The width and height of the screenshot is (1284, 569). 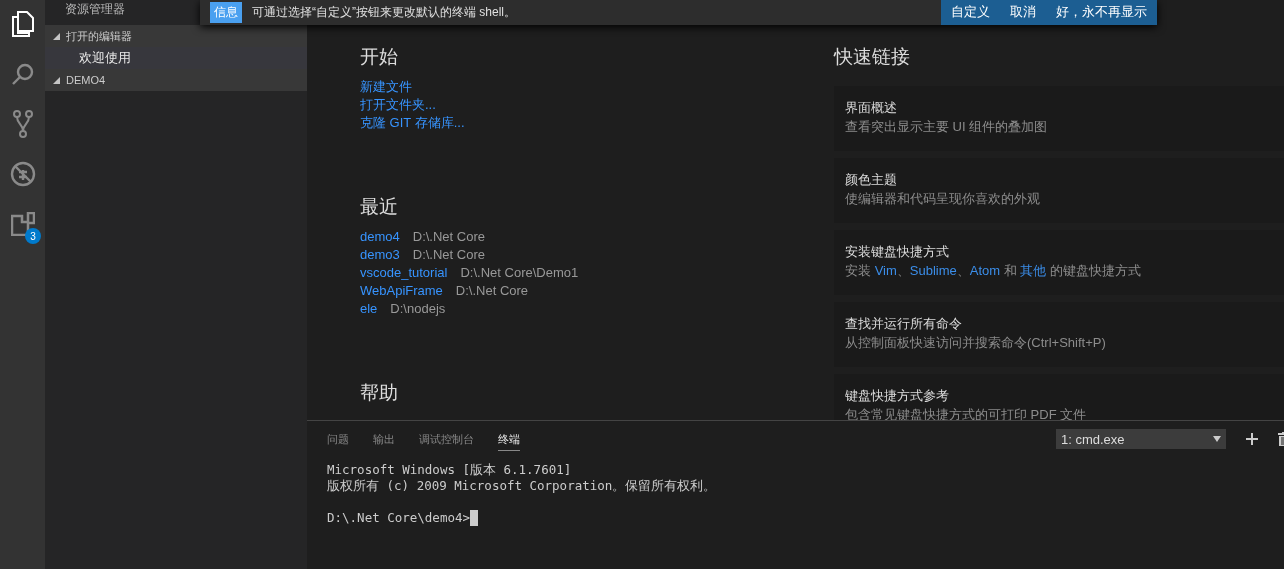 I want to click on activity-button: 3, so click(x=22, y=224).